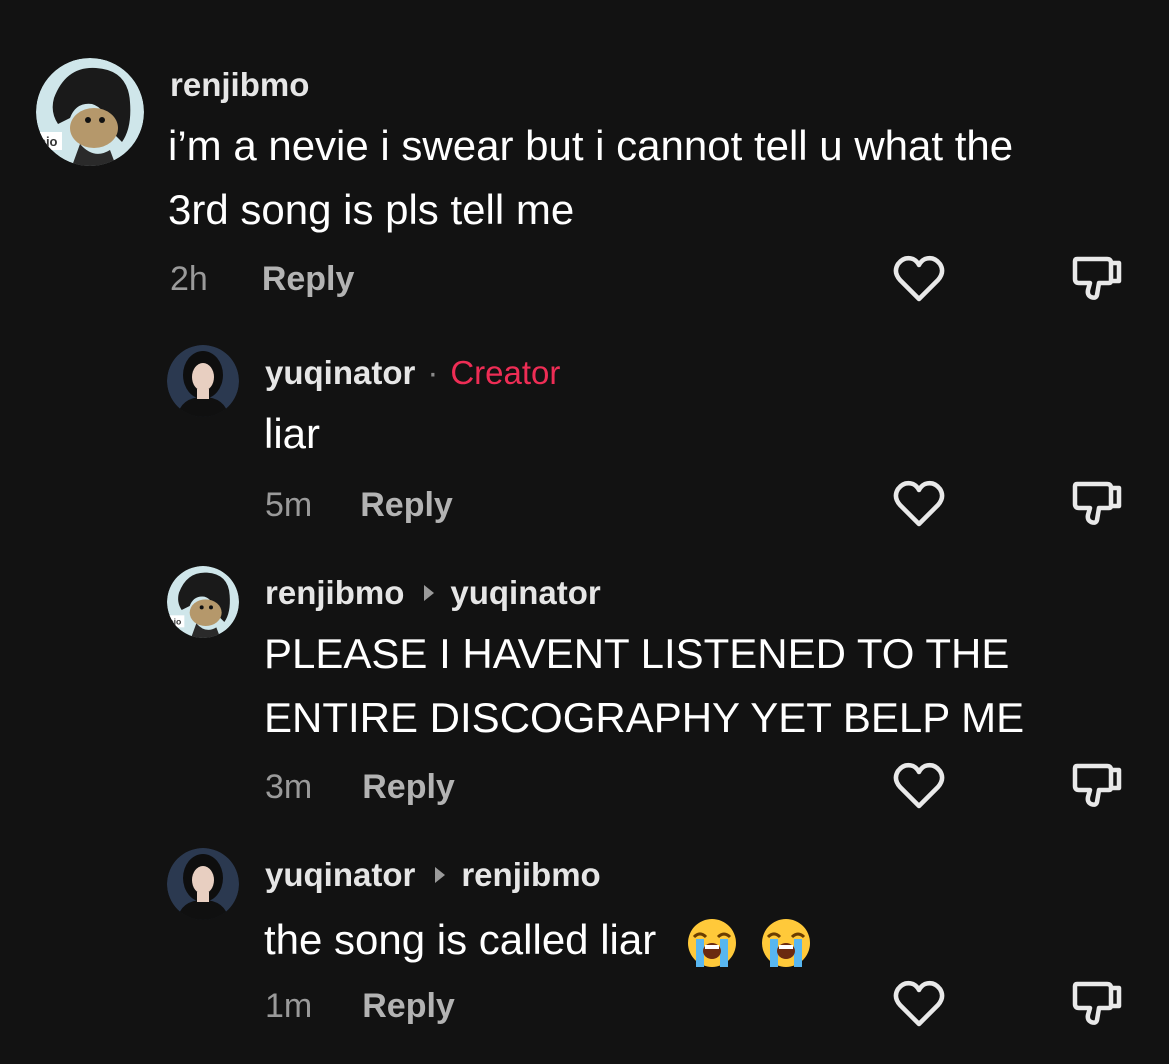 Image resolution: width=1169 pixels, height=1064 pixels. Describe the element at coordinates (289, 787) in the screenshot. I see `timestamp: 3m` at that location.